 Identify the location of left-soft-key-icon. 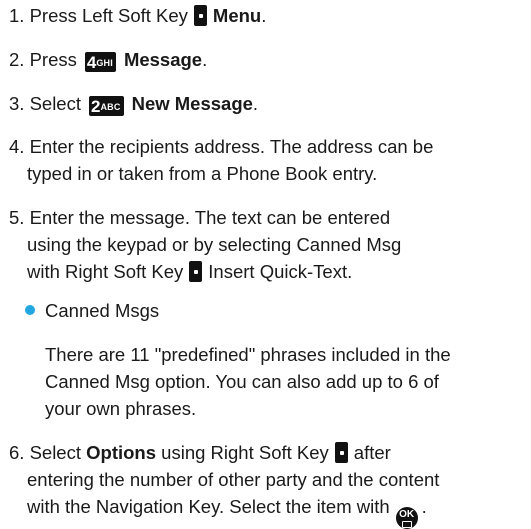
(200, 15).